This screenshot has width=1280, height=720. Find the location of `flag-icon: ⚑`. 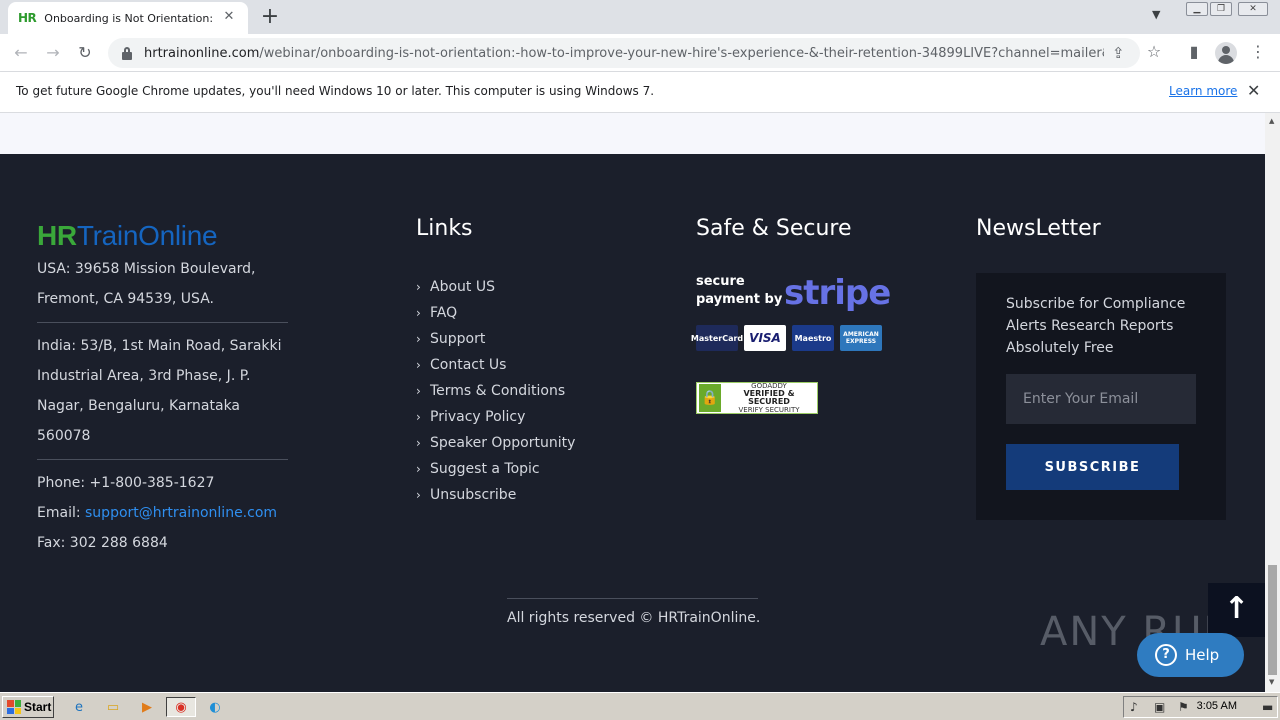

flag-icon: ⚑ is located at coordinates (1183, 707).